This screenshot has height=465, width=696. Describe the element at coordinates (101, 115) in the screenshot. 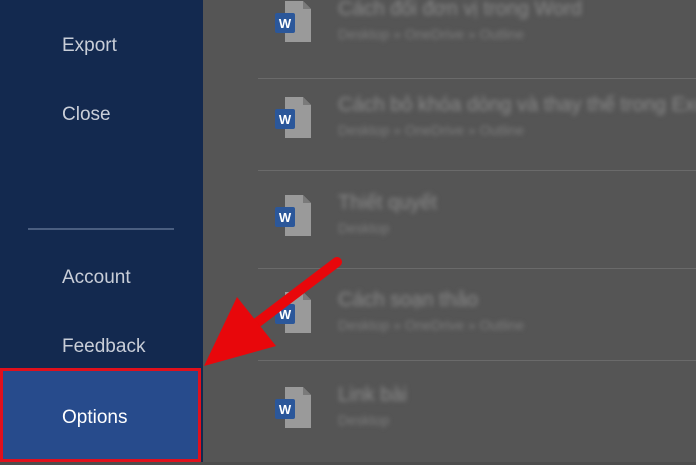

I see `nav-close: Close` at that location.